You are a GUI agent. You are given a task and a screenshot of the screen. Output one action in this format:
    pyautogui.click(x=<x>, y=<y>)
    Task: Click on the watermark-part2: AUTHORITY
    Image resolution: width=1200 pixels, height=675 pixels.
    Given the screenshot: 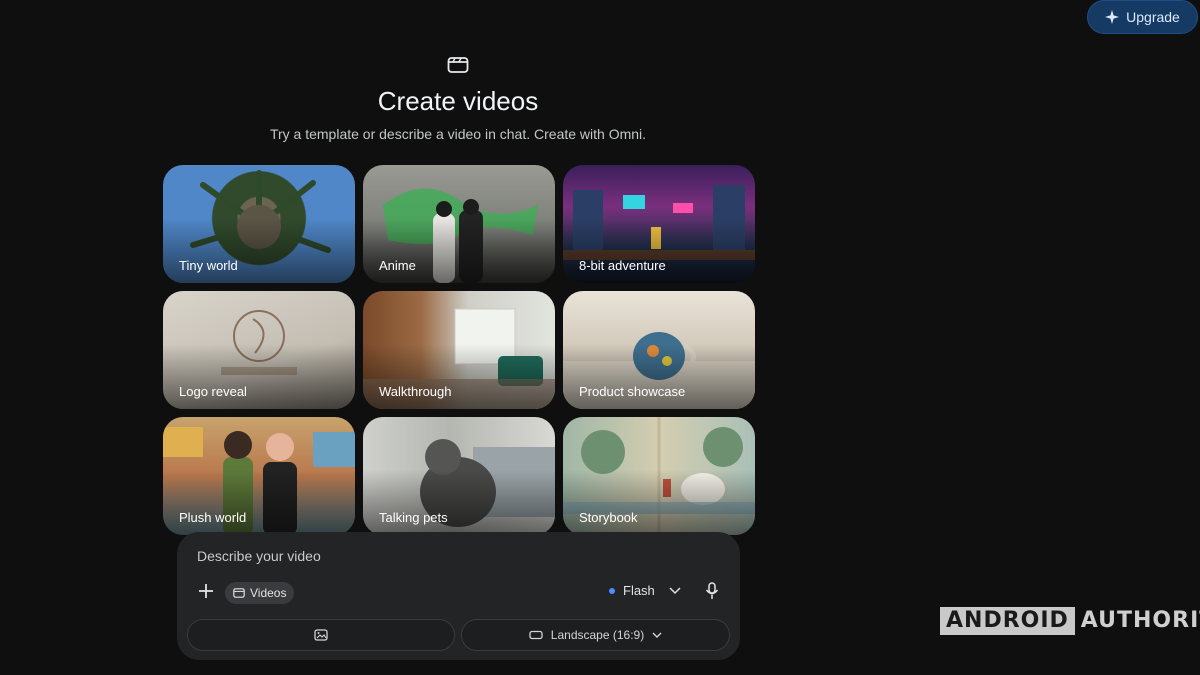 What is the action you would take?
    pyautogui.click(x=1140, y=620)
    